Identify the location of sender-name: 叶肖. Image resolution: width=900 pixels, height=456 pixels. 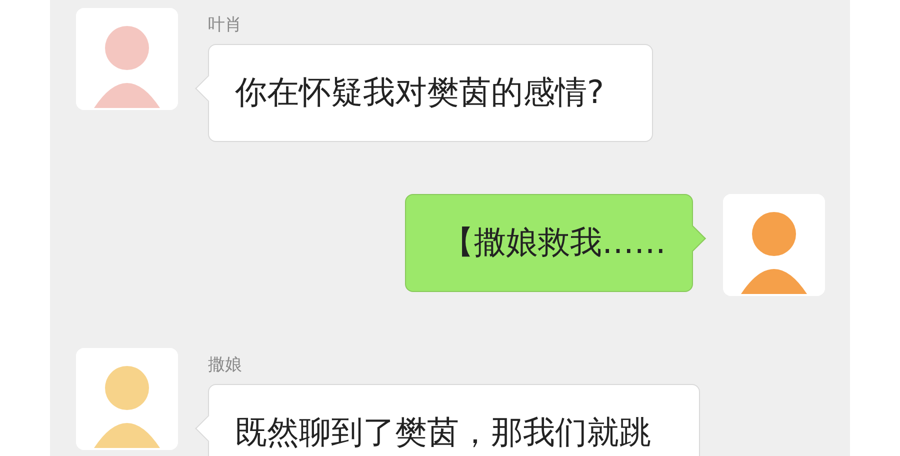
(225, 25).